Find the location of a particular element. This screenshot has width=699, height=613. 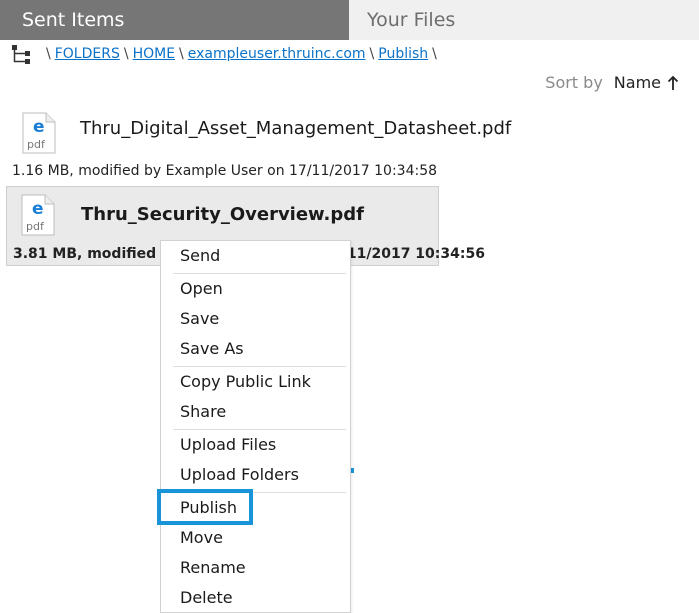

breadcrumb-home: HOME is located at coordinates (154, 54).